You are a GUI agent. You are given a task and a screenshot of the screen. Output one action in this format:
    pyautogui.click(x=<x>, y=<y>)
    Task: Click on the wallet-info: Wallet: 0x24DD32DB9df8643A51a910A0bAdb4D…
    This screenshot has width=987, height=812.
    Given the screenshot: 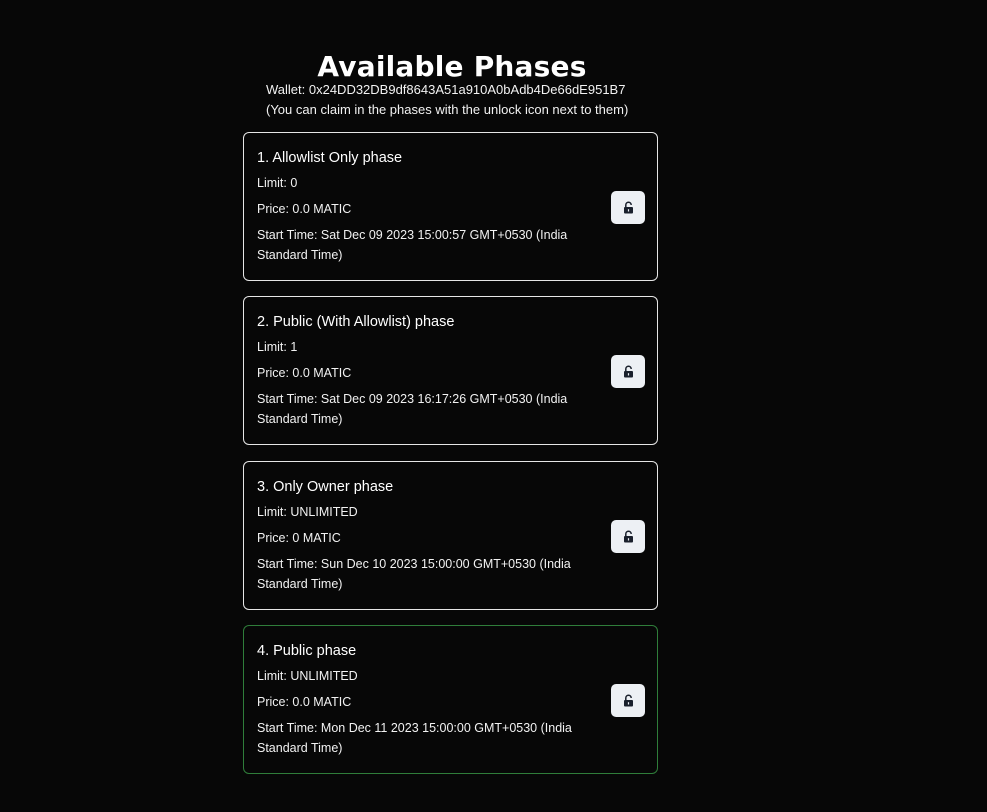 What is the action you would take?
    pyautogui.click(x=447, y=100)
    